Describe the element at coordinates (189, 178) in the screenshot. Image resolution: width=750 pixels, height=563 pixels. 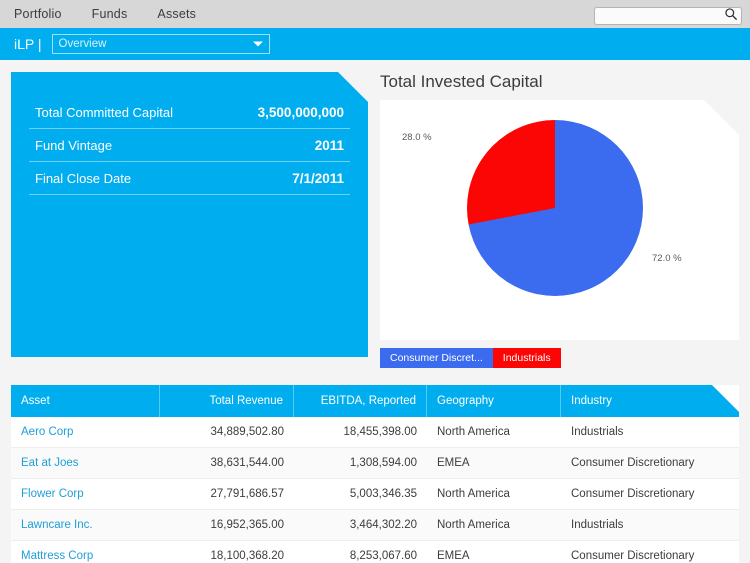
I see `info-row-final-close-date: Final Close Date 7/1/2011` at that location.